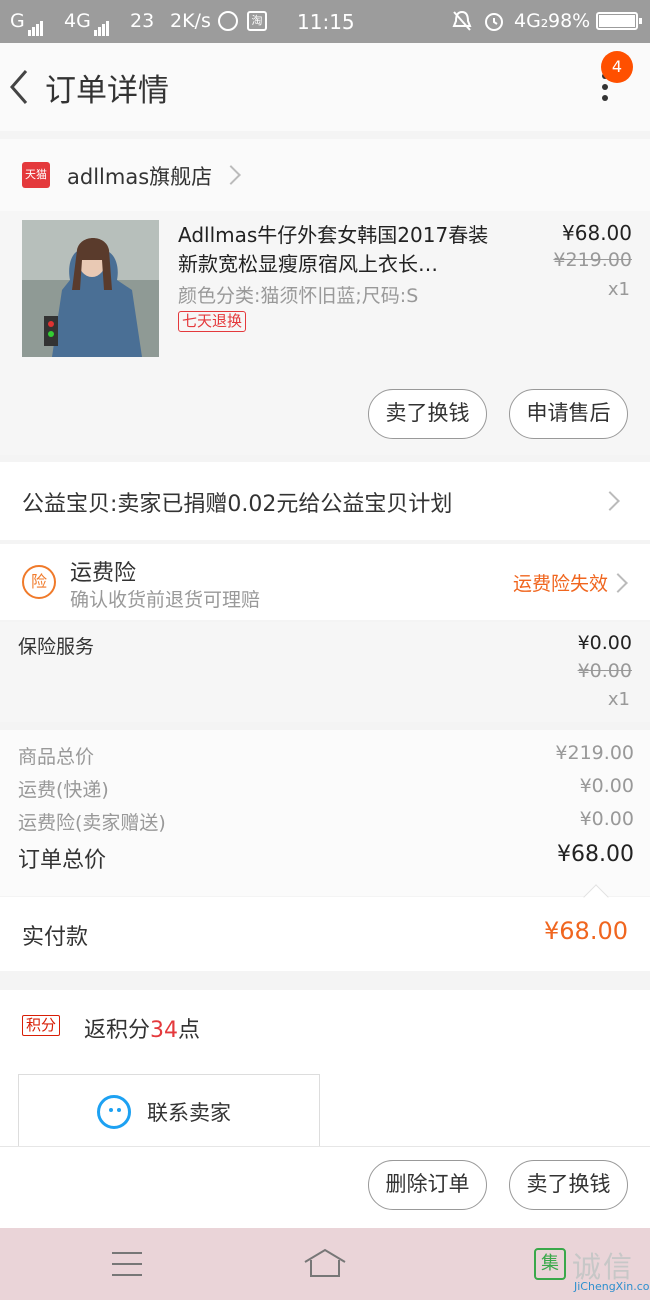 This screenshot has width=650, height=1300. I want to click on product-price: ¥68.00, so click(597, 233).